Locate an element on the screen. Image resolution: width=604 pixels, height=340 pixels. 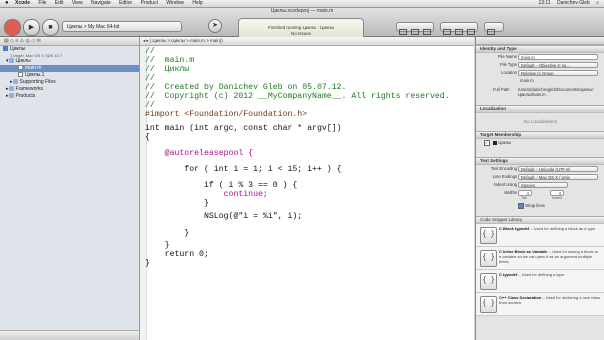
navigator-tabs: ▤ ◇ ≡ ⚠ ◎ ▱ ✉ is located at coordinates (69, 41).